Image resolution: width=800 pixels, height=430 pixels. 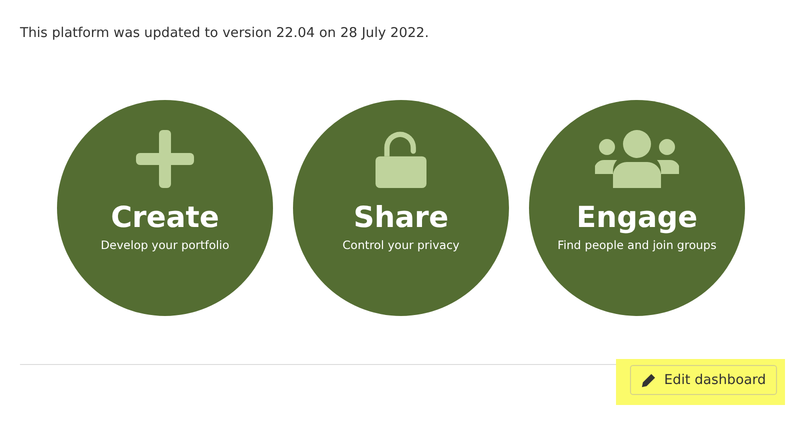 I want to click on feature-card: Share Control your privacy, so click(x=401, y=208).